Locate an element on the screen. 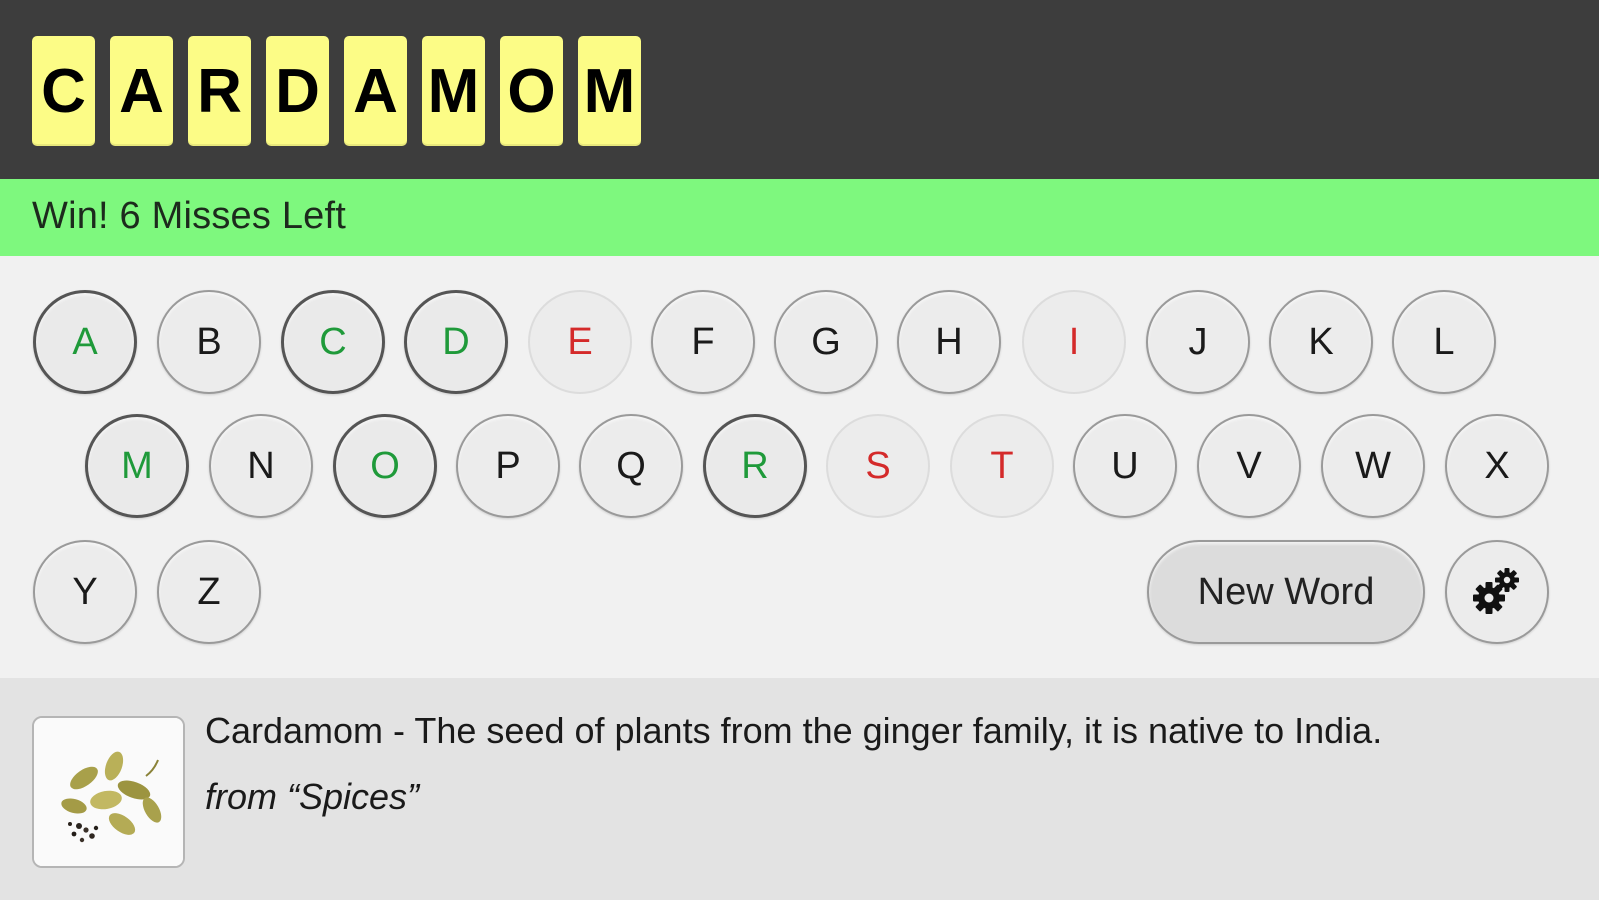  key-l: L is located at coordinates (1444, 342).